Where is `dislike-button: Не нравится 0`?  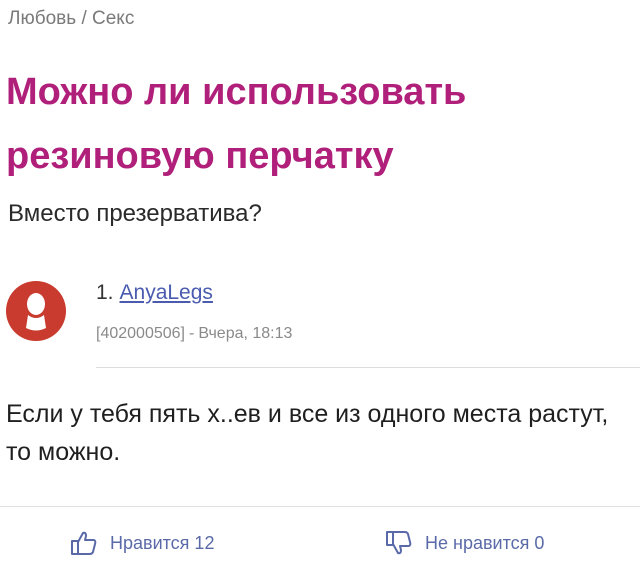 dislike-button: Не нравится 0 is located at coordinates (464, 543).